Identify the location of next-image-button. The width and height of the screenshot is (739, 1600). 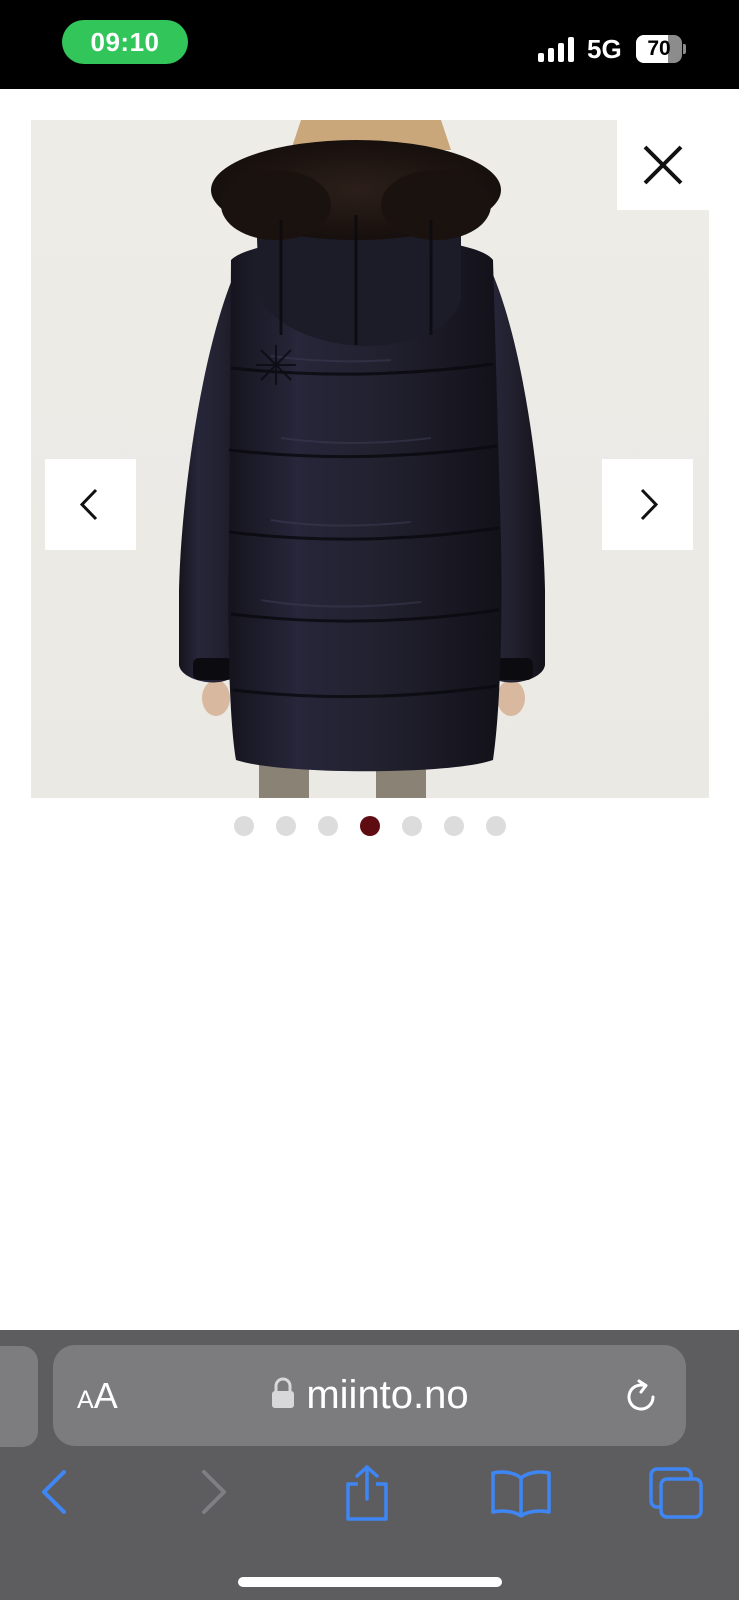
(647, 504).